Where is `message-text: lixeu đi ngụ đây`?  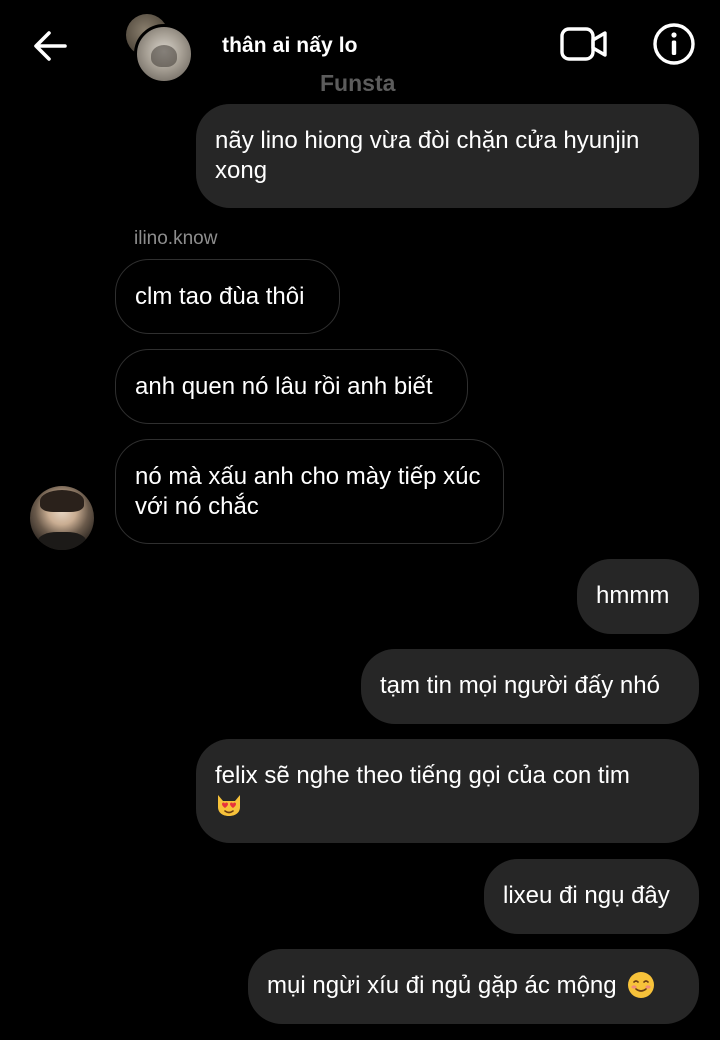 message-text: lixeu đi ngụ đây is located at coordinates (586, 895).